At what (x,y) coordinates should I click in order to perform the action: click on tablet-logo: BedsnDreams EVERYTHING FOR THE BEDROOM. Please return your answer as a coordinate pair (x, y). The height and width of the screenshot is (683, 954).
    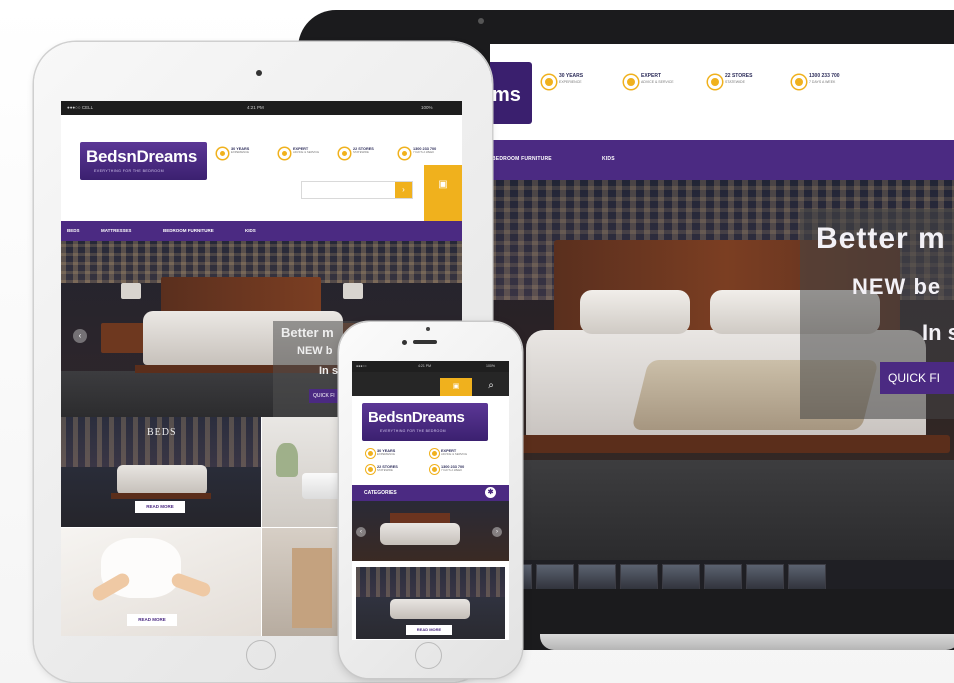
    Looking at the image, I should click on (143, 161).